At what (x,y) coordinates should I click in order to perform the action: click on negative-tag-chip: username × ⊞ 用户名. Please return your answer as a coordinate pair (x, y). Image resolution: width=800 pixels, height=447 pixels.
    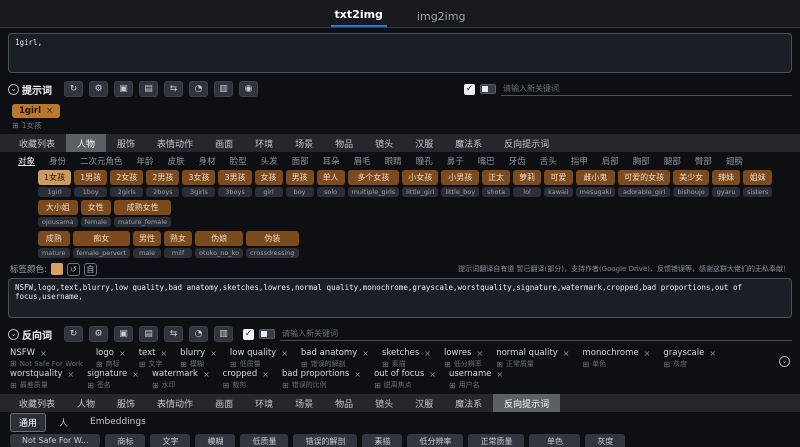
    Looking at the image, I should click on (476, 379).